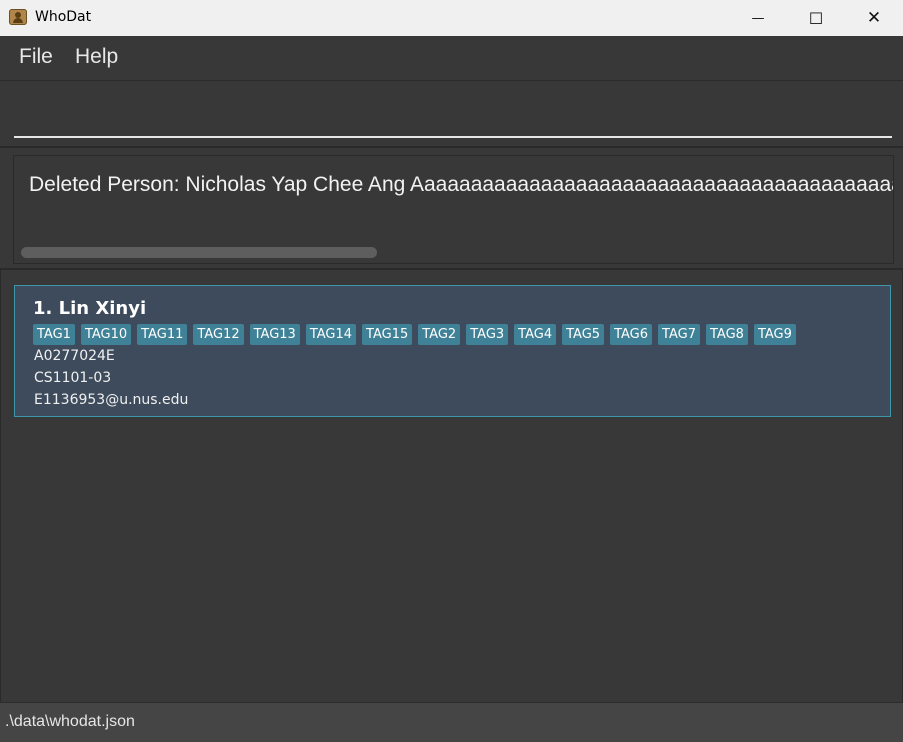 This screenshot has height=742, width=903. Describe the element at coordinates (679, 334) in the screenshot. I see `tag: TAG7` at that location.